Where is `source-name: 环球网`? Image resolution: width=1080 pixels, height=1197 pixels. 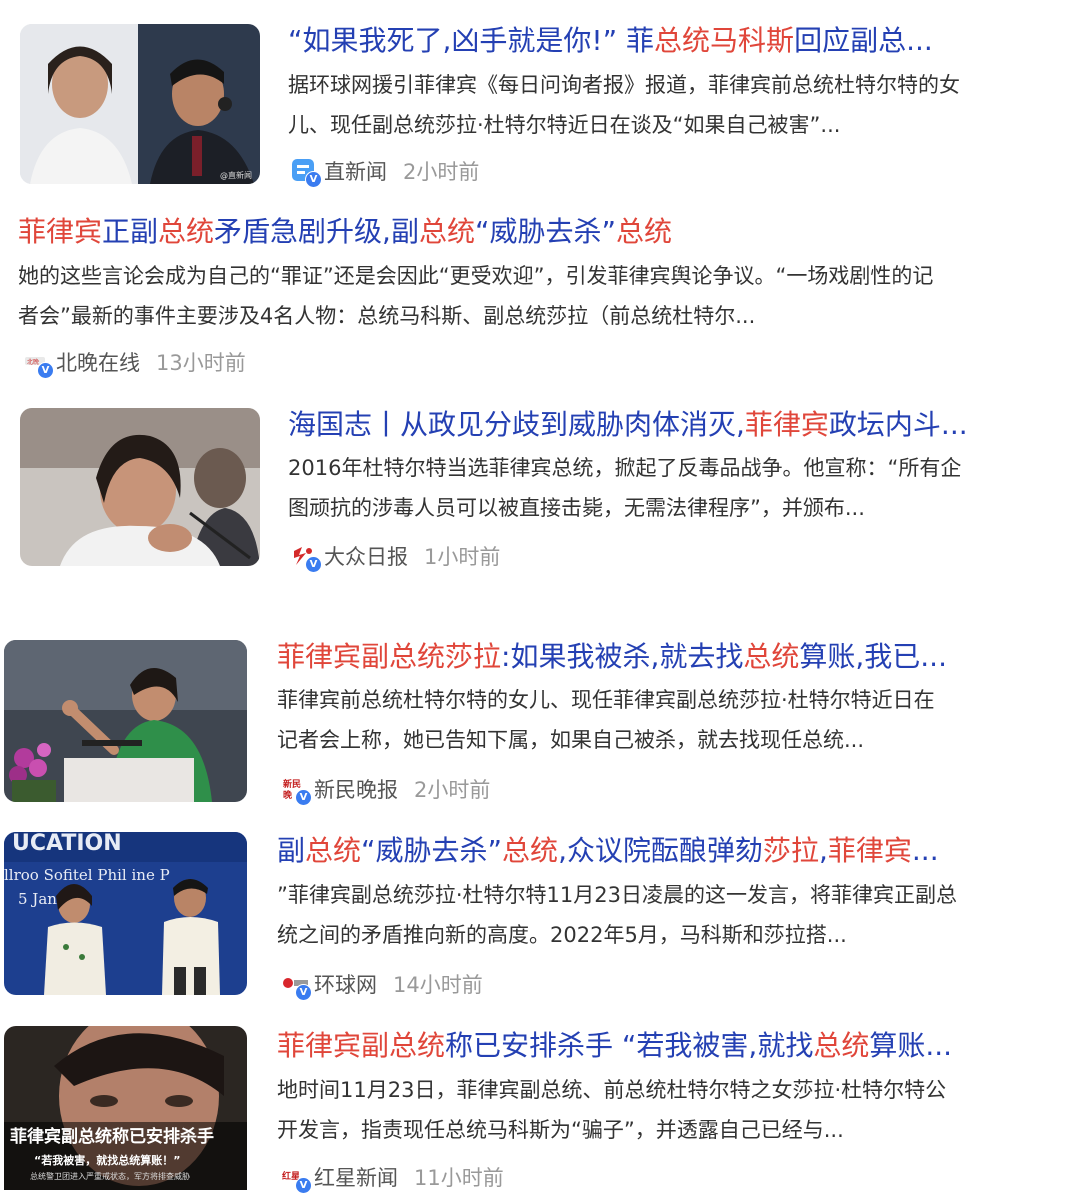
source-name: 环球网 is located at coordinates (345, 984).